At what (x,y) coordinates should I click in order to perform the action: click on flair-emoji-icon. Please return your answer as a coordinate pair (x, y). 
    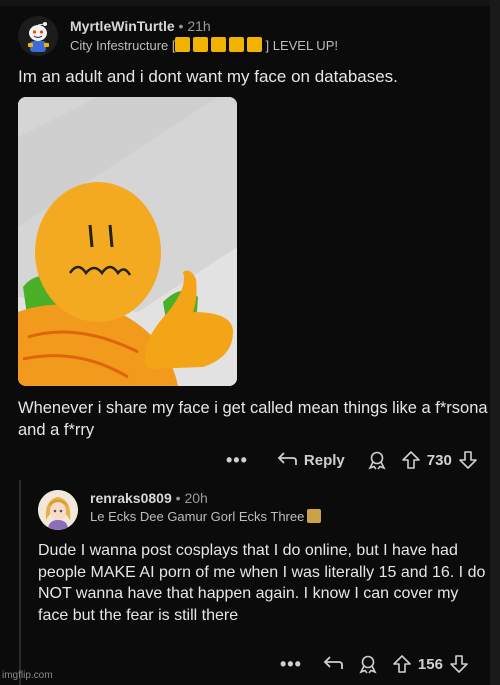
    Looking at the image, I should click on (314, 516).